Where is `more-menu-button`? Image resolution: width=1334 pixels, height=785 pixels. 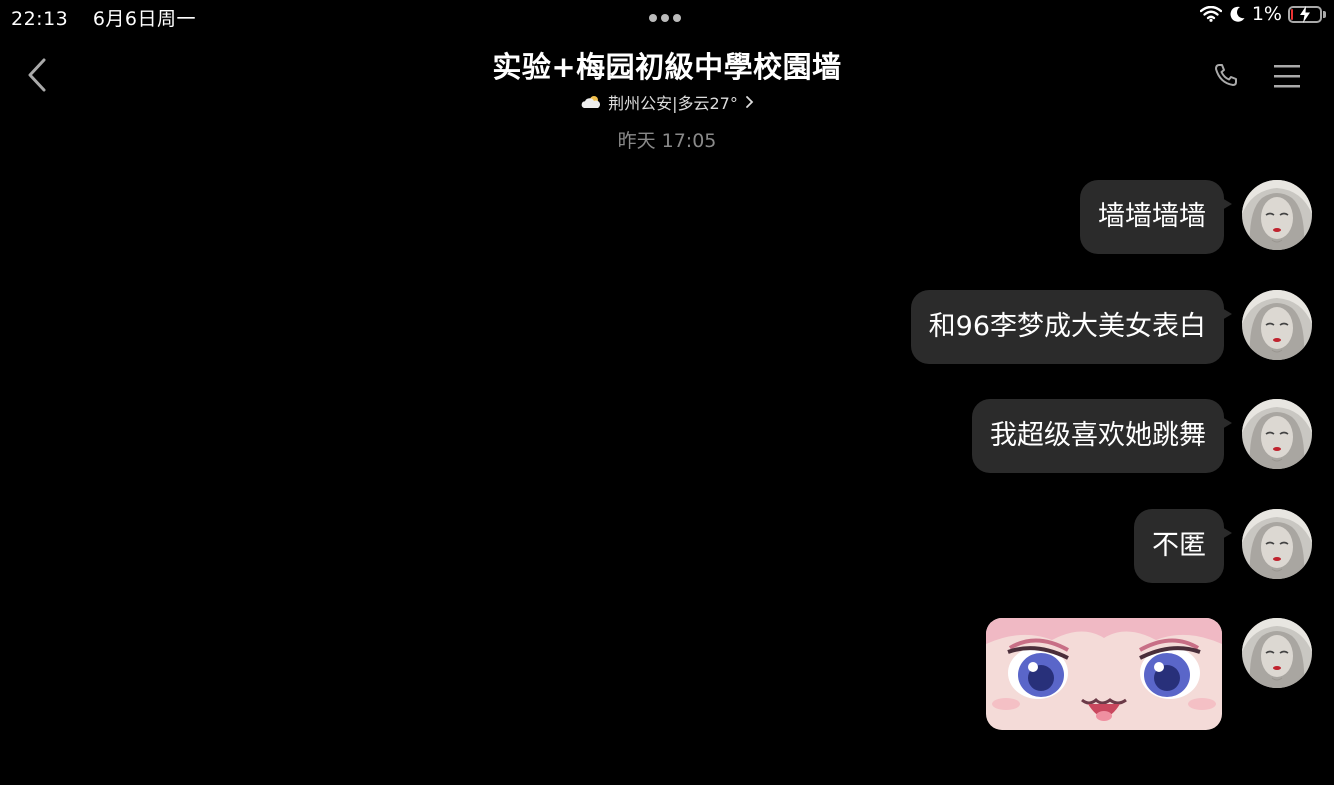 more-menu-button is located at coordinates (1287, 77).